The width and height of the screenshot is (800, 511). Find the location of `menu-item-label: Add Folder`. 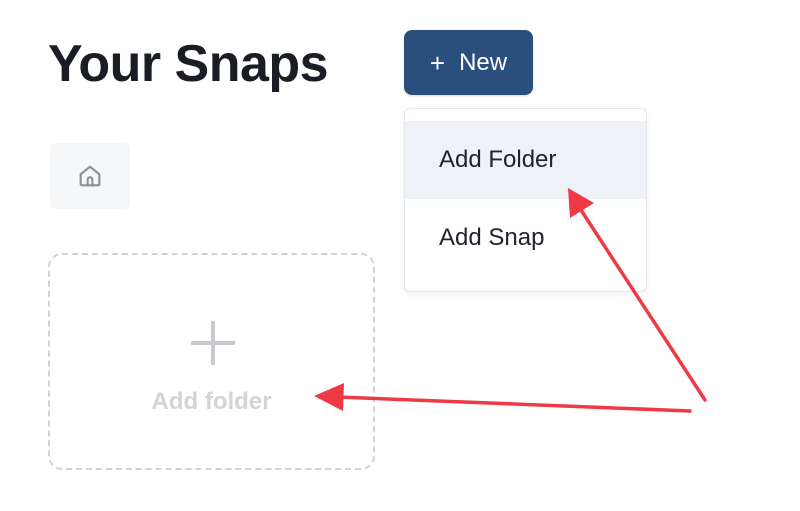

menu-item-label: Add Folder is located at coordinates (498, 159).